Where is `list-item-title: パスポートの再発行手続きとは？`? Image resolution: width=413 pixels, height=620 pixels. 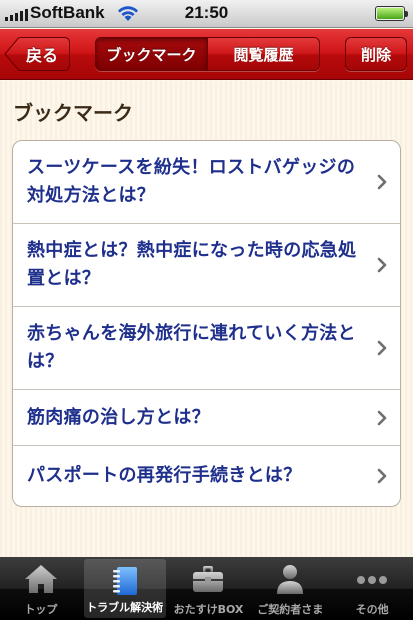 list-item-title: パスポートの再発行手続きとは？ is located at coordinates (164, 475).